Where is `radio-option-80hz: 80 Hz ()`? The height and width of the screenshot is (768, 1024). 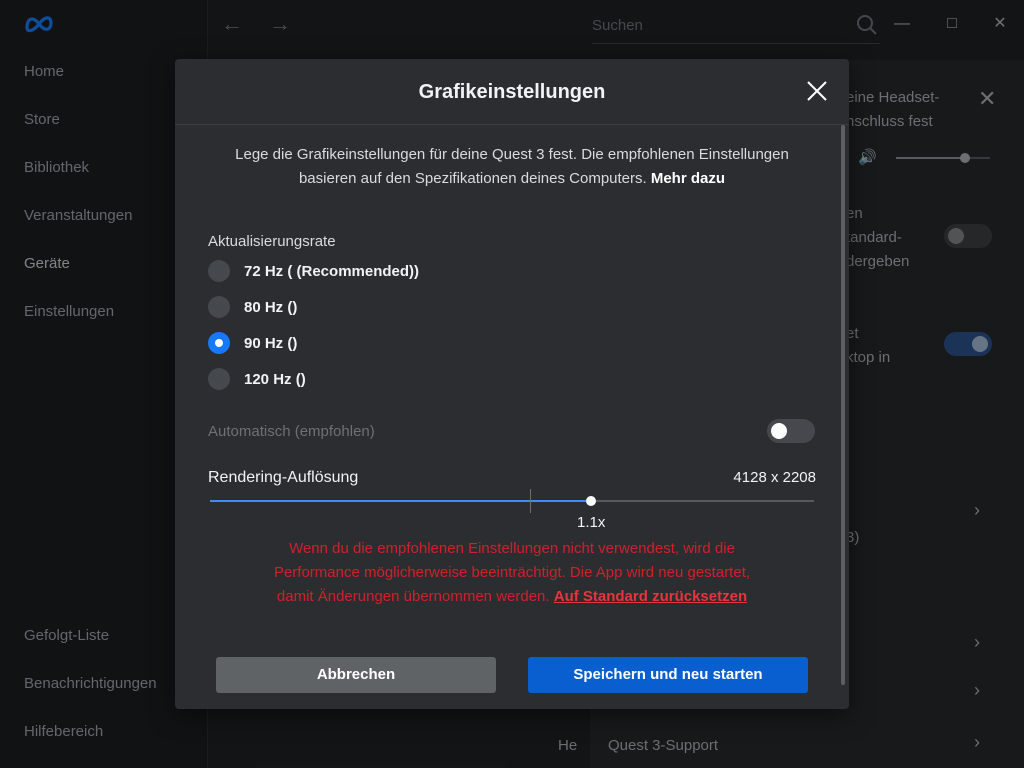 radio-option-80hz: 80 Hz () is located at coordinates (252, 307).